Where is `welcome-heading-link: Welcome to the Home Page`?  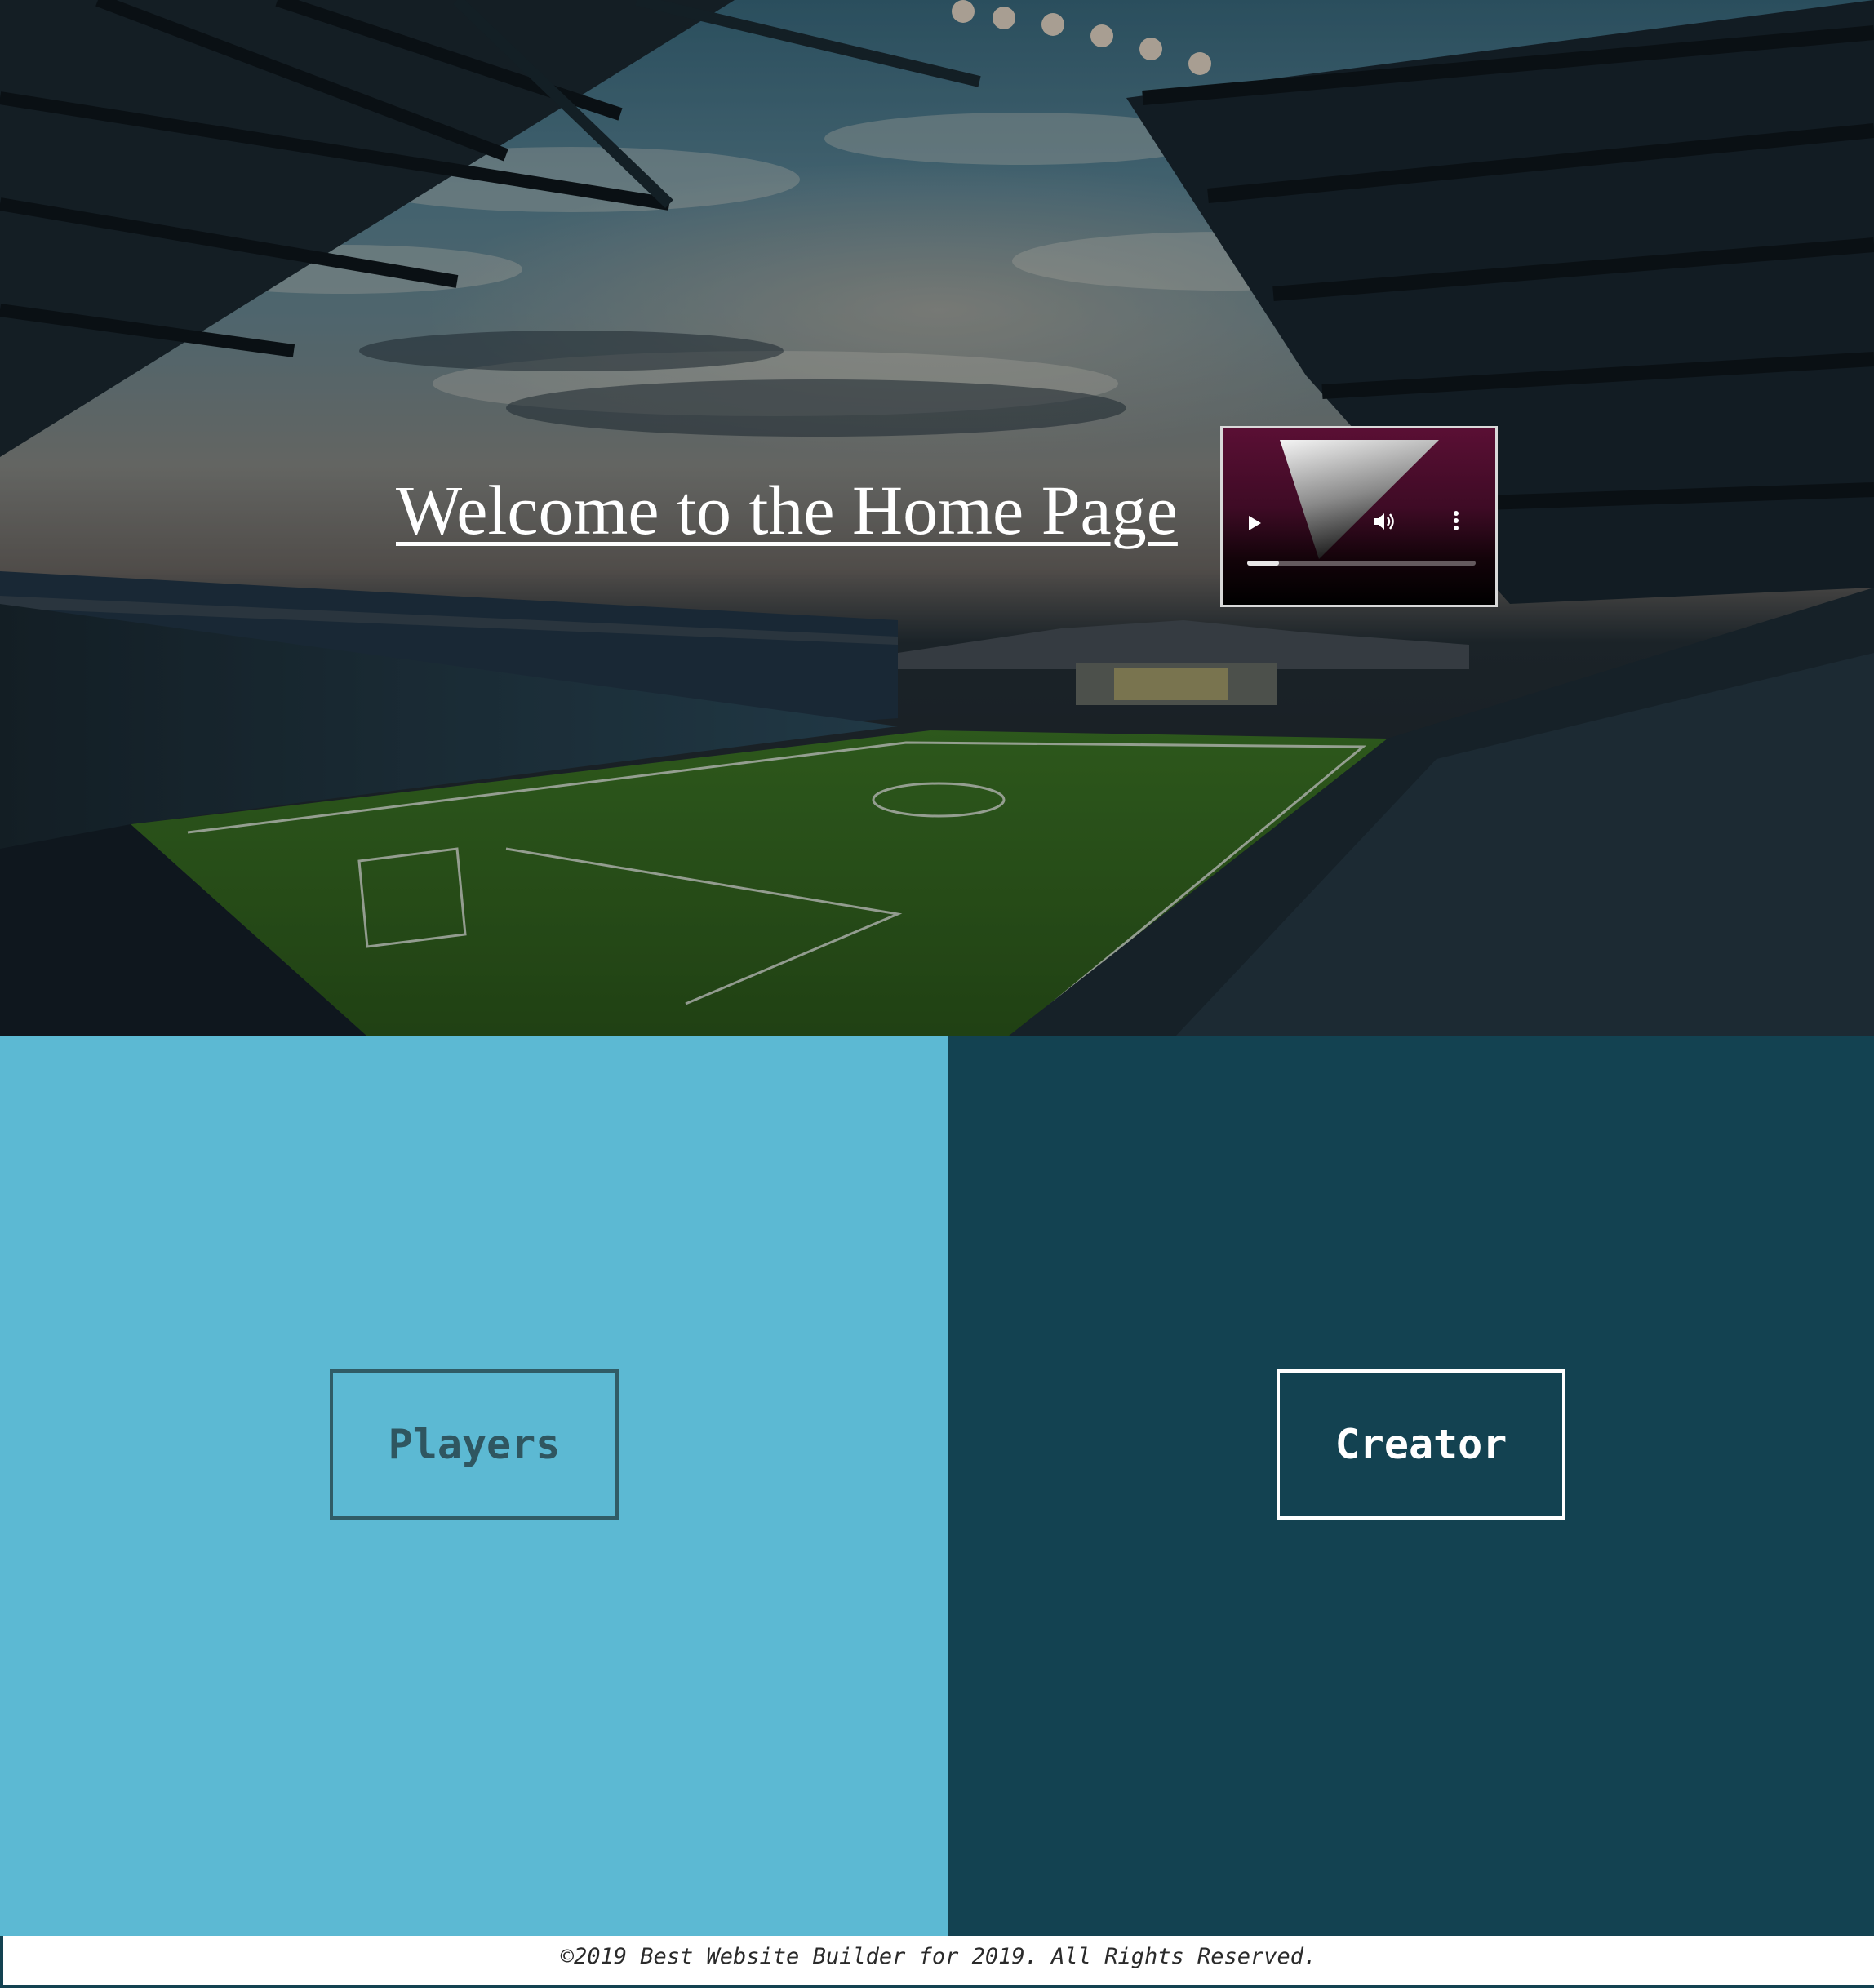 welcome-heading-link: Welcome to the Home Page is located at coordinates (787, 510).